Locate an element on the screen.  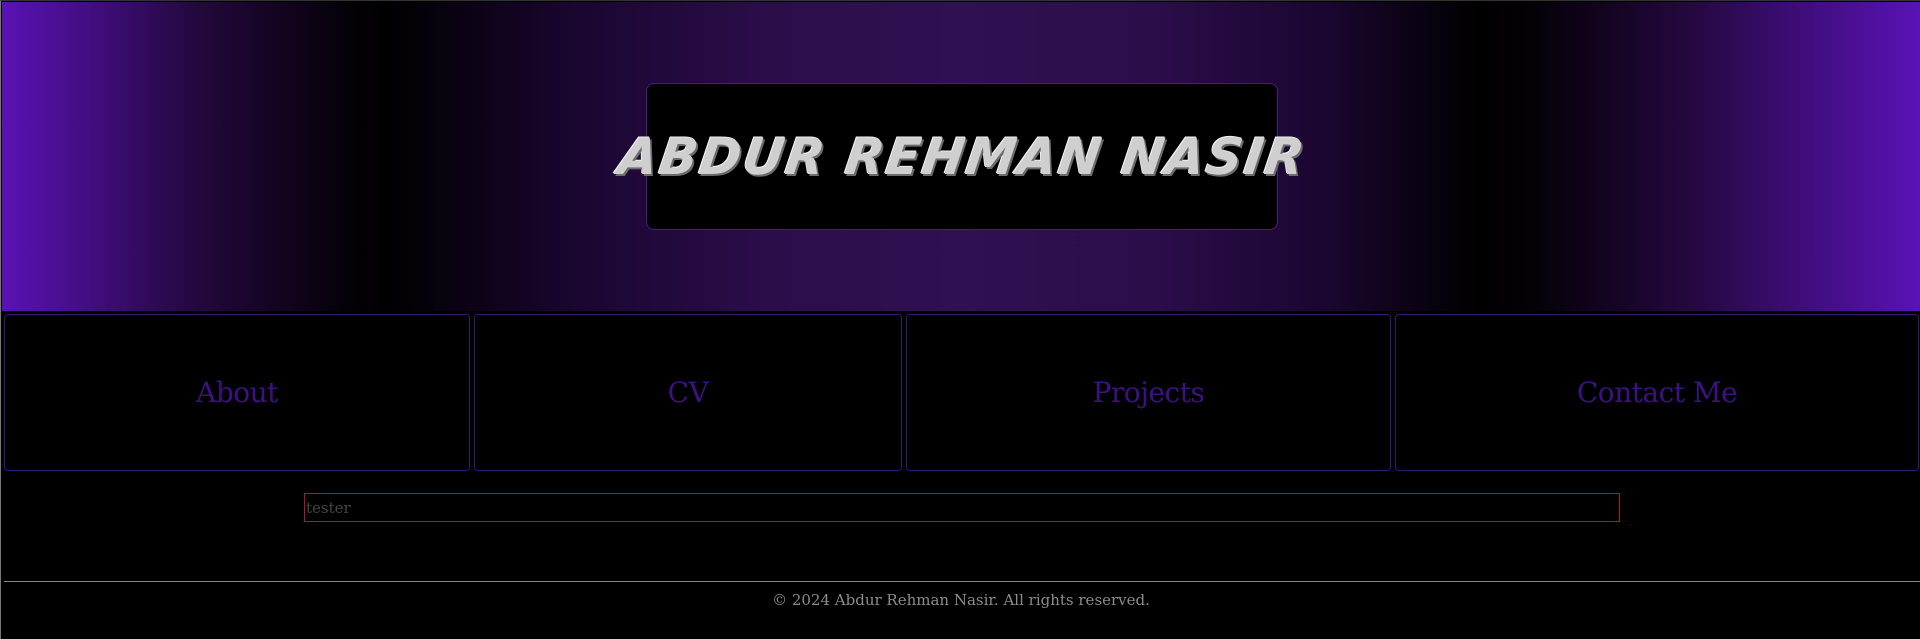
nav-item-about: About is located at coordinates (237, 392).